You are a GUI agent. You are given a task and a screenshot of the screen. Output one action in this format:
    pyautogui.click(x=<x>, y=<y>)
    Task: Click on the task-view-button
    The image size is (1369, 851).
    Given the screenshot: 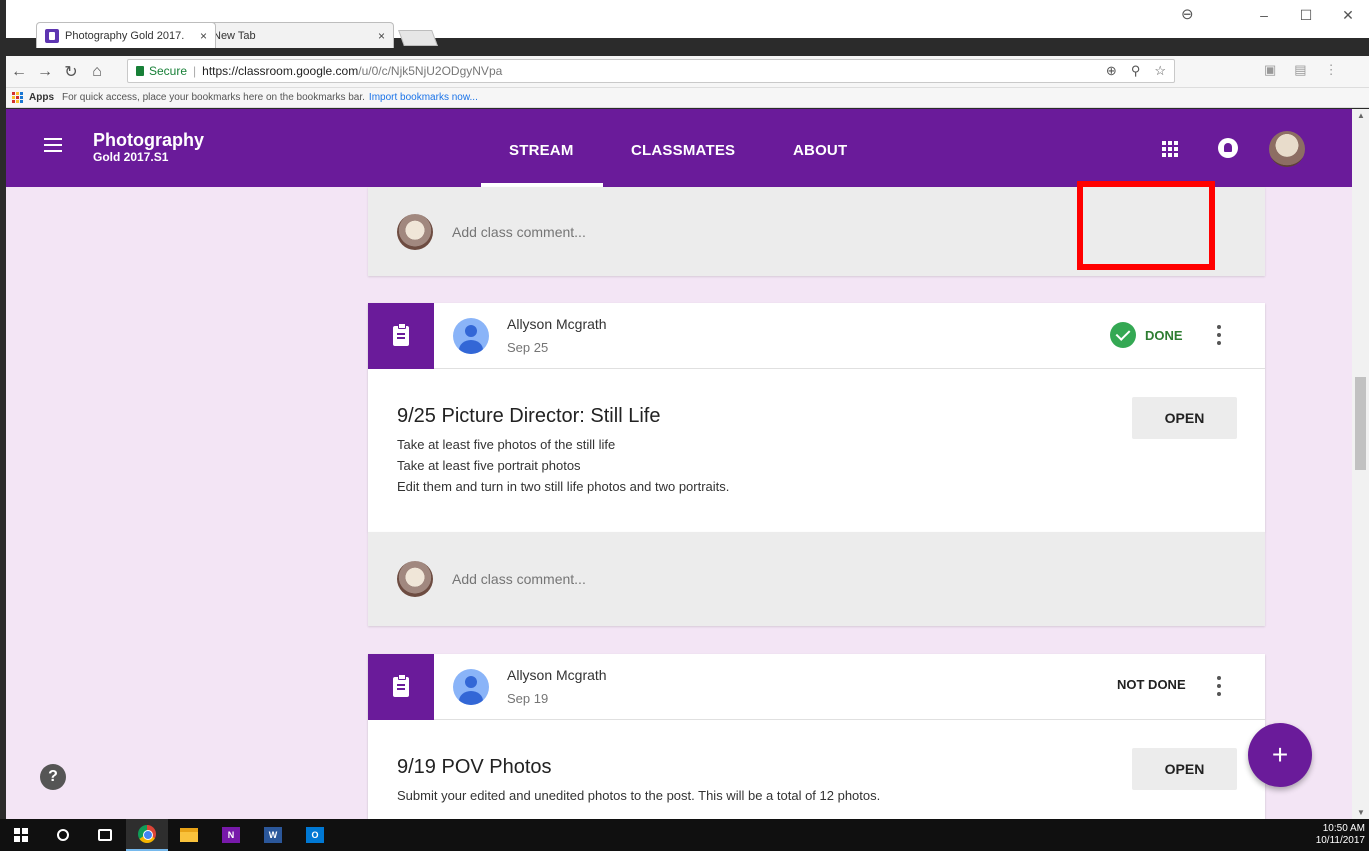 What is the action you would take?
    pyautogui.click(x=105, y=835)
    